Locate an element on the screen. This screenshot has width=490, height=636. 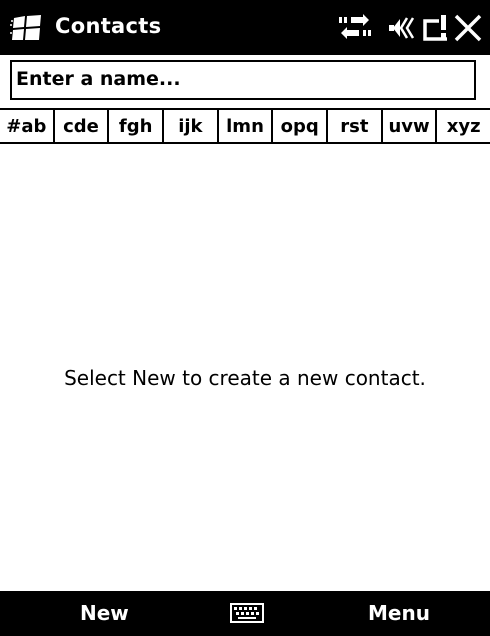
alpha-tab-lmn: lmn is located at coordinates (244, 126).